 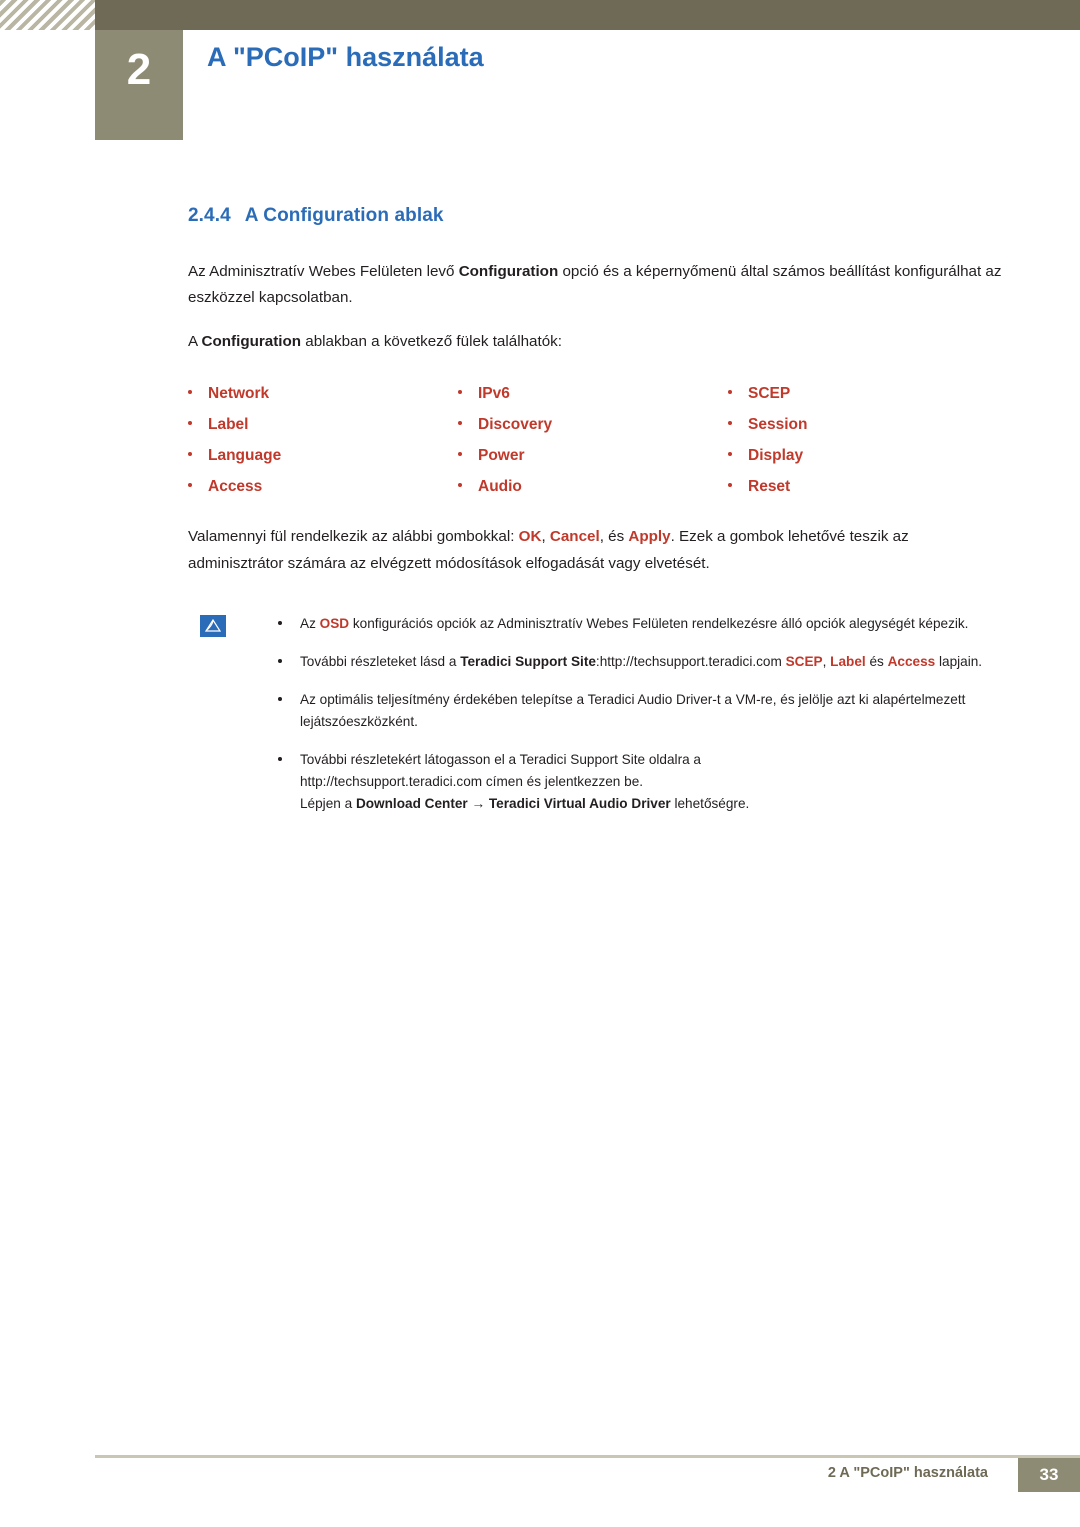 What do you see at coordinates (574, 537) in the screenshot?
I see `keyword-cancel: Cancel` at bounding box center [574, 537].